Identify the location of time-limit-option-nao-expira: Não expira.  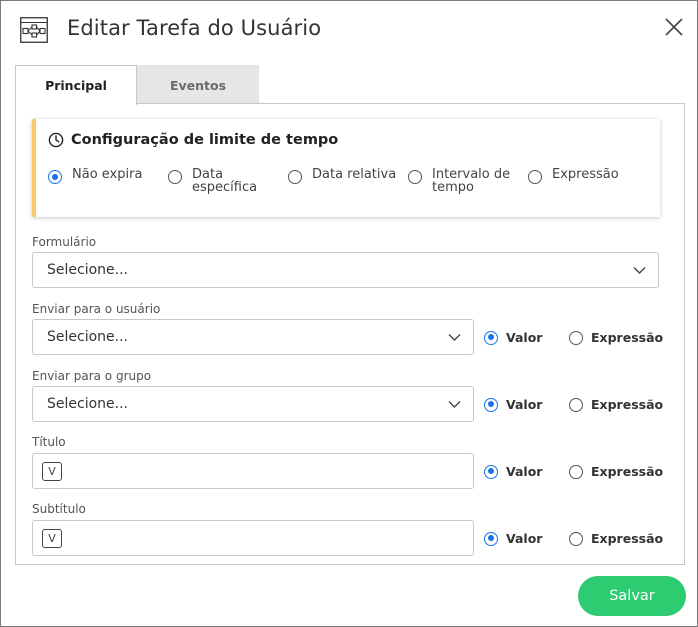
(95, 176).